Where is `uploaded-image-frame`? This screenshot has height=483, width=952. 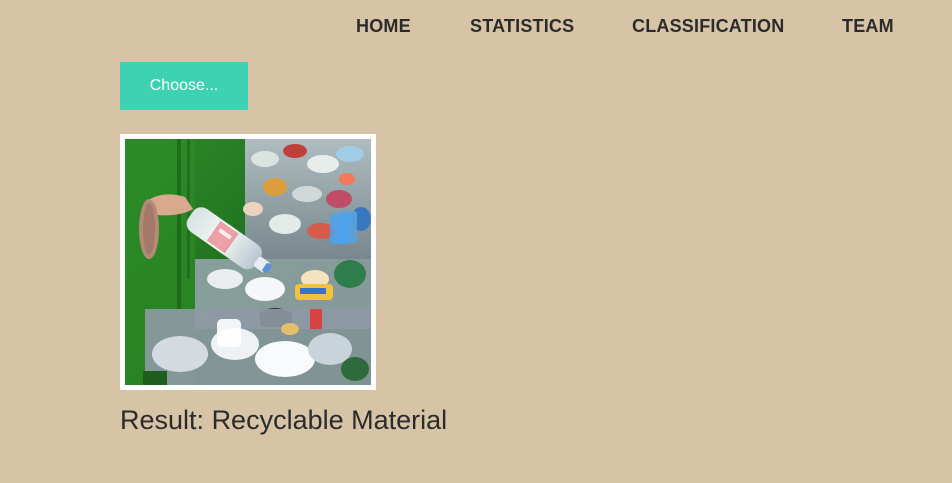
uploaded-image-frame is located at coordinates (248, 262).